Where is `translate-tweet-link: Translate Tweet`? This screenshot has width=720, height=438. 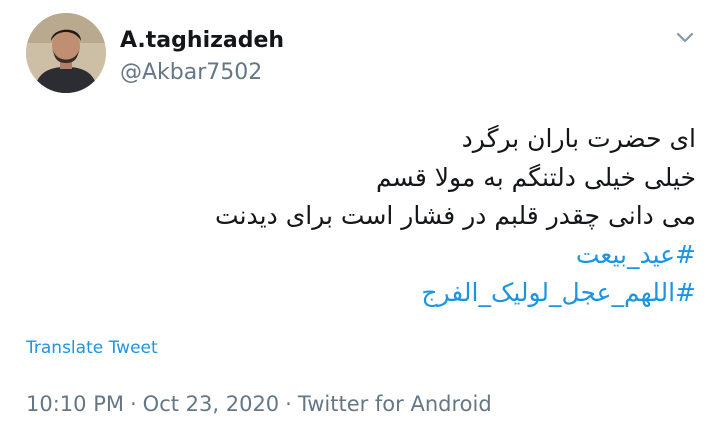 translate-tweet-link: Translate Tweet is located at coordinates (92, 348).